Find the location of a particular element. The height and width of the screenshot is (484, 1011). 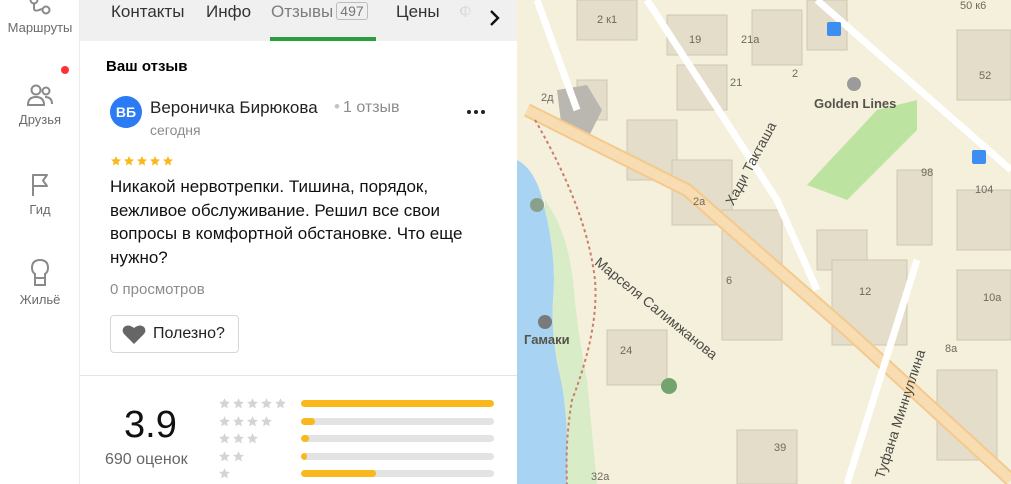

routes-icon is located at coordinates (40, 7).